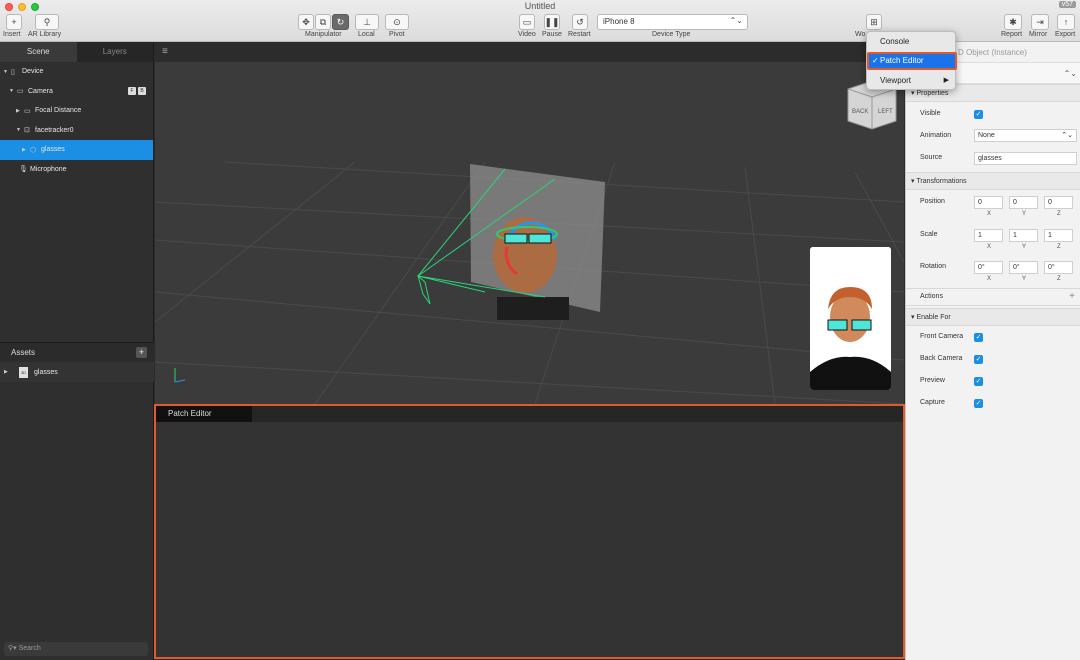 The height and width of the screenshot is (660, 1080). I want to click on pause-label: Pause, so click(552, 34).